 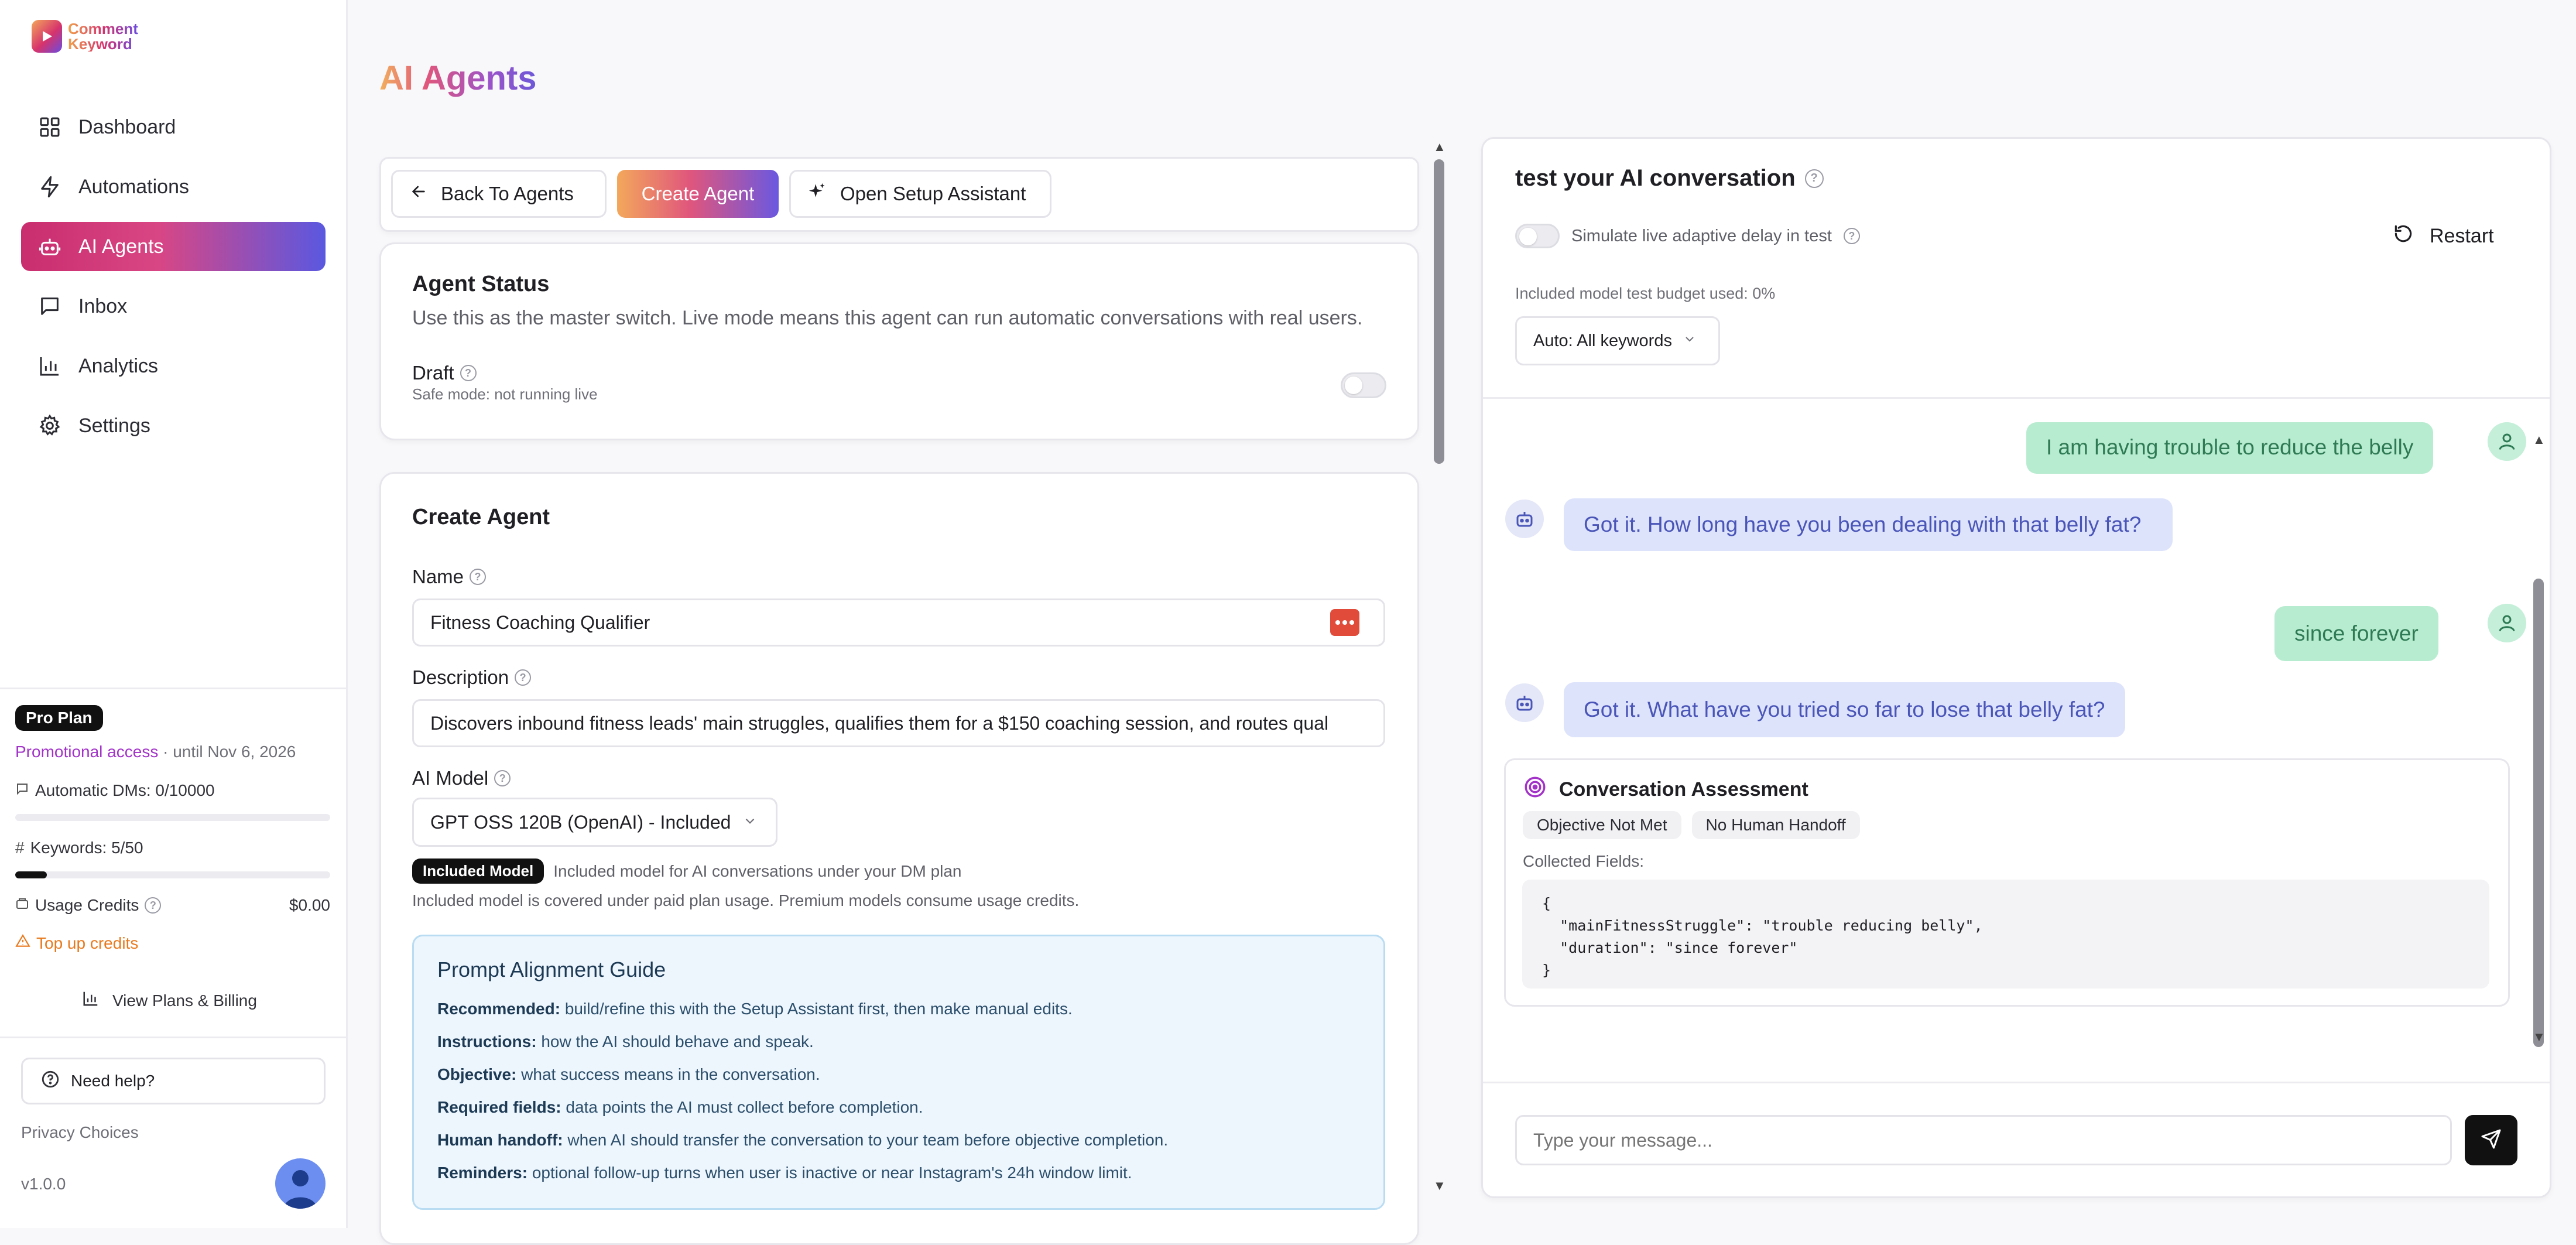 What do you see at coordinates (300, 1183) in the screenshot?
I see `avatar` at bounding box center [300, 1183].